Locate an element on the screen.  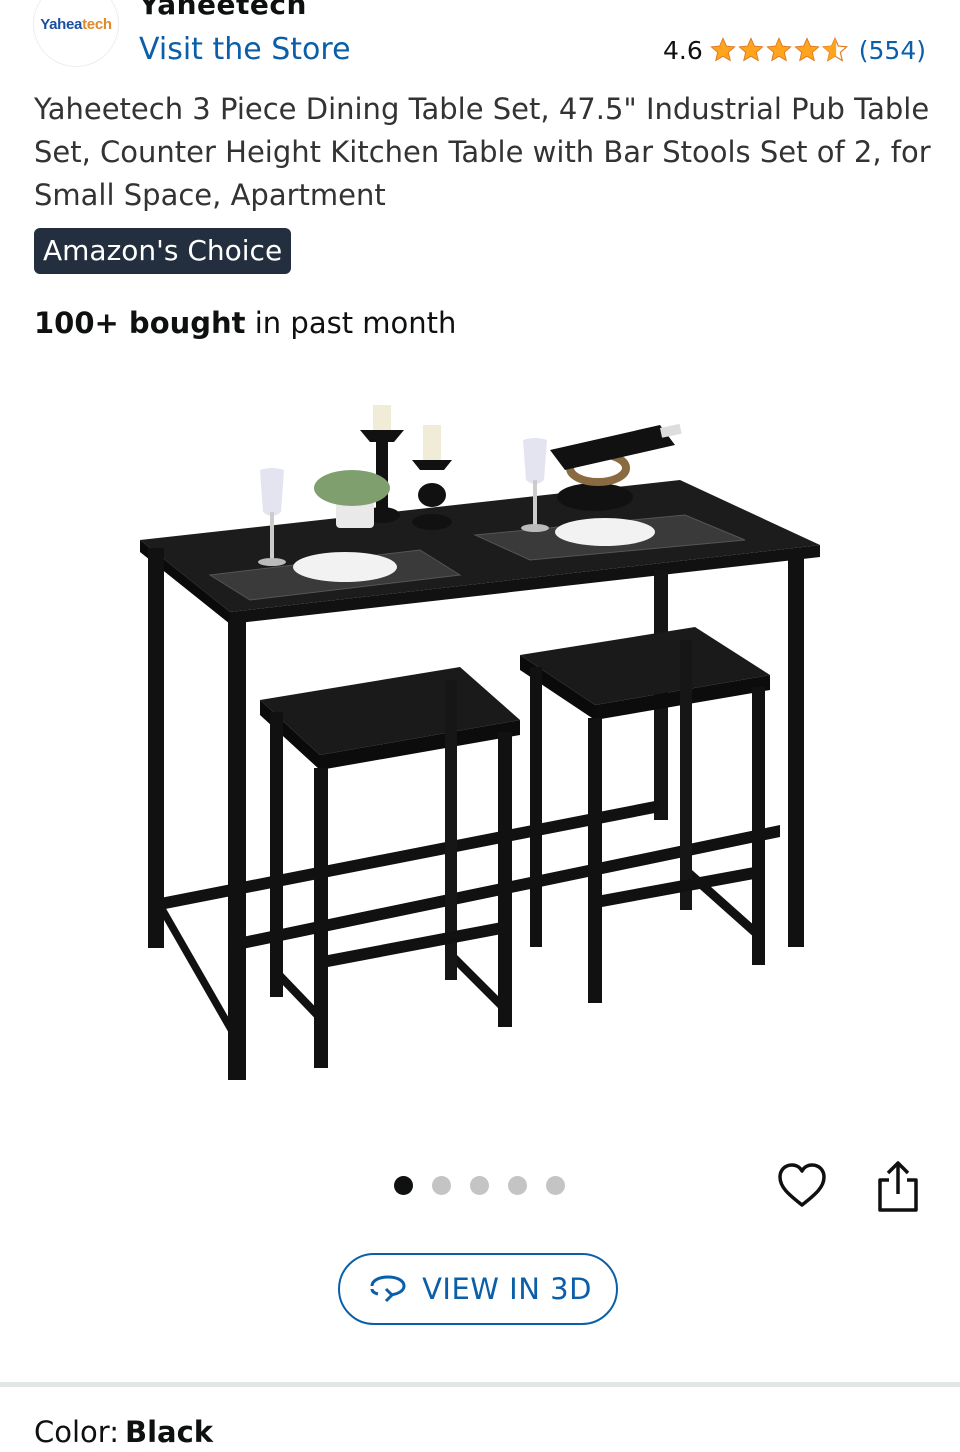
color-value: Black is located at coordinates (169, 1432).